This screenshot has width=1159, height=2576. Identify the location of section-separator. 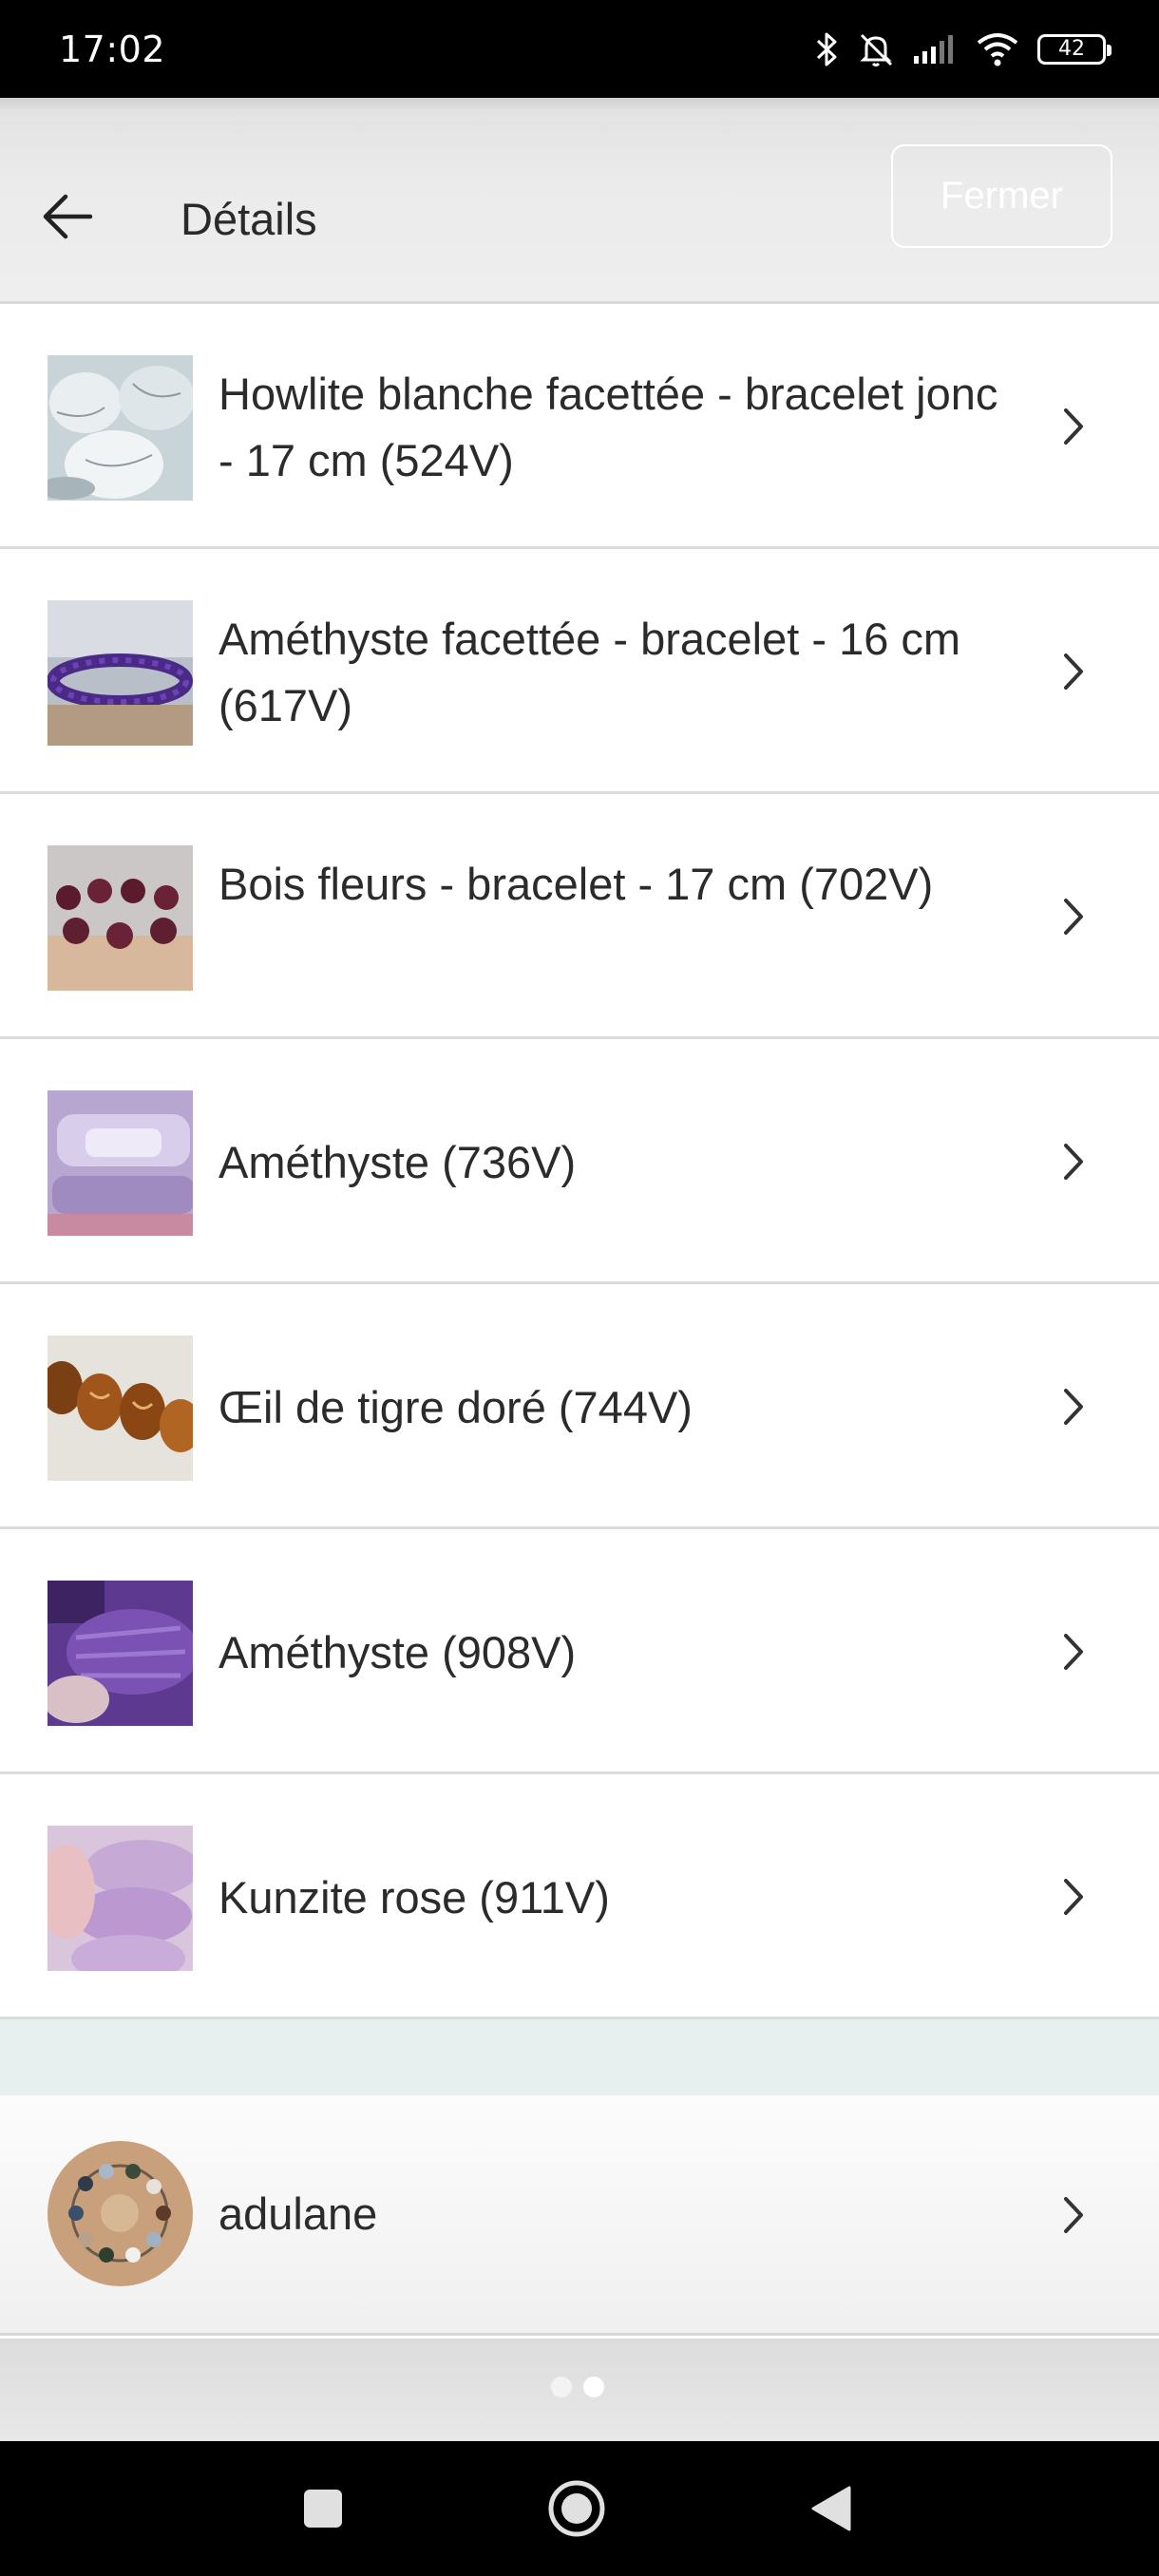
(579, 2057).